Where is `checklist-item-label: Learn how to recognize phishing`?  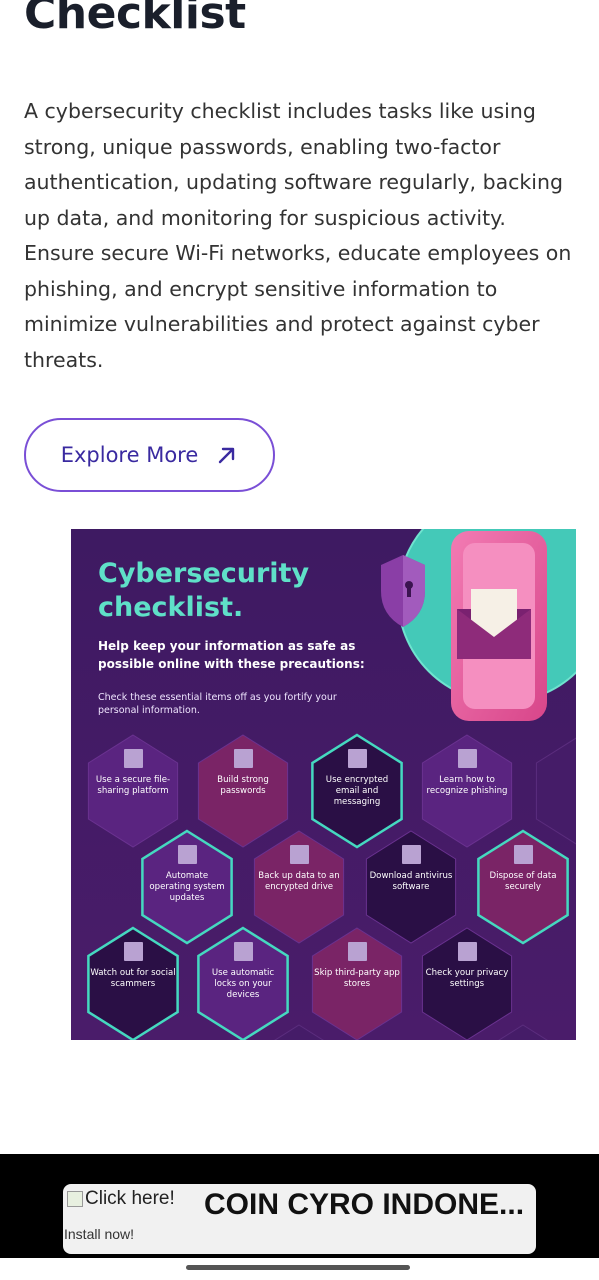
checklist-item-label: Learn how to recognize phishing is located at coordinates (467, 785).